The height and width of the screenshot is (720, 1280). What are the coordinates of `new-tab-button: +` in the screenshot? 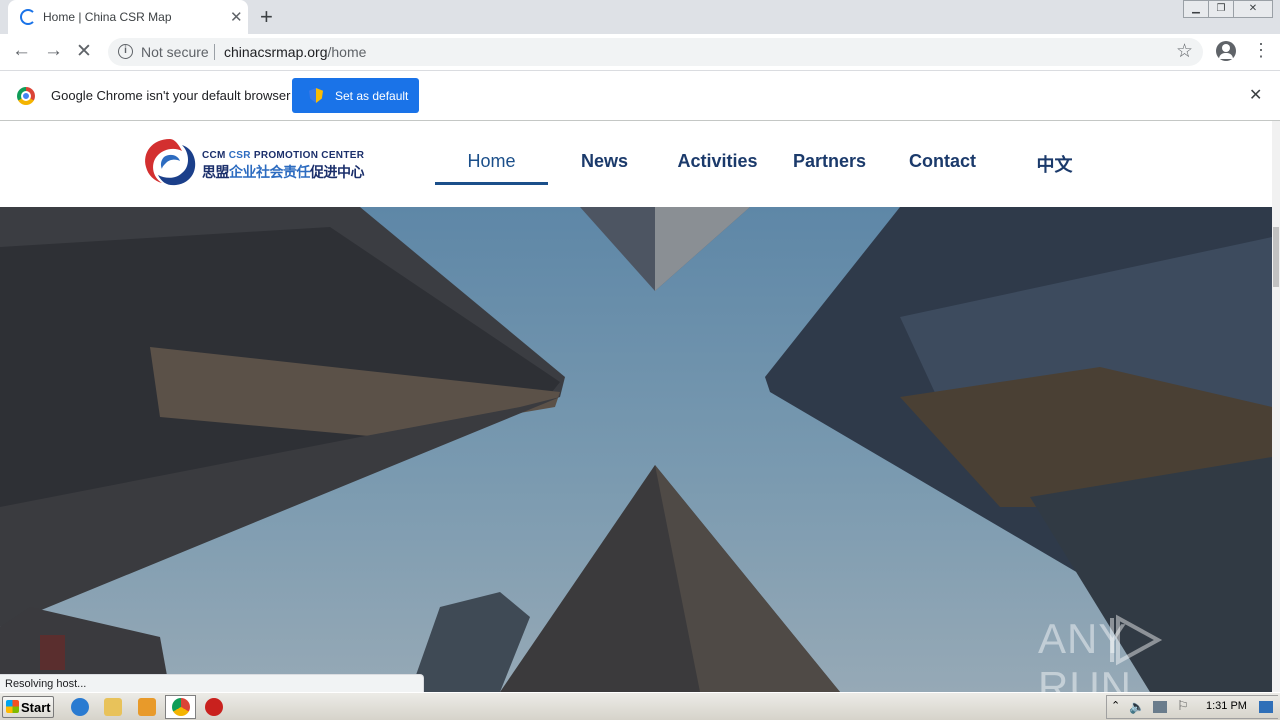 It's located at (266, 17).